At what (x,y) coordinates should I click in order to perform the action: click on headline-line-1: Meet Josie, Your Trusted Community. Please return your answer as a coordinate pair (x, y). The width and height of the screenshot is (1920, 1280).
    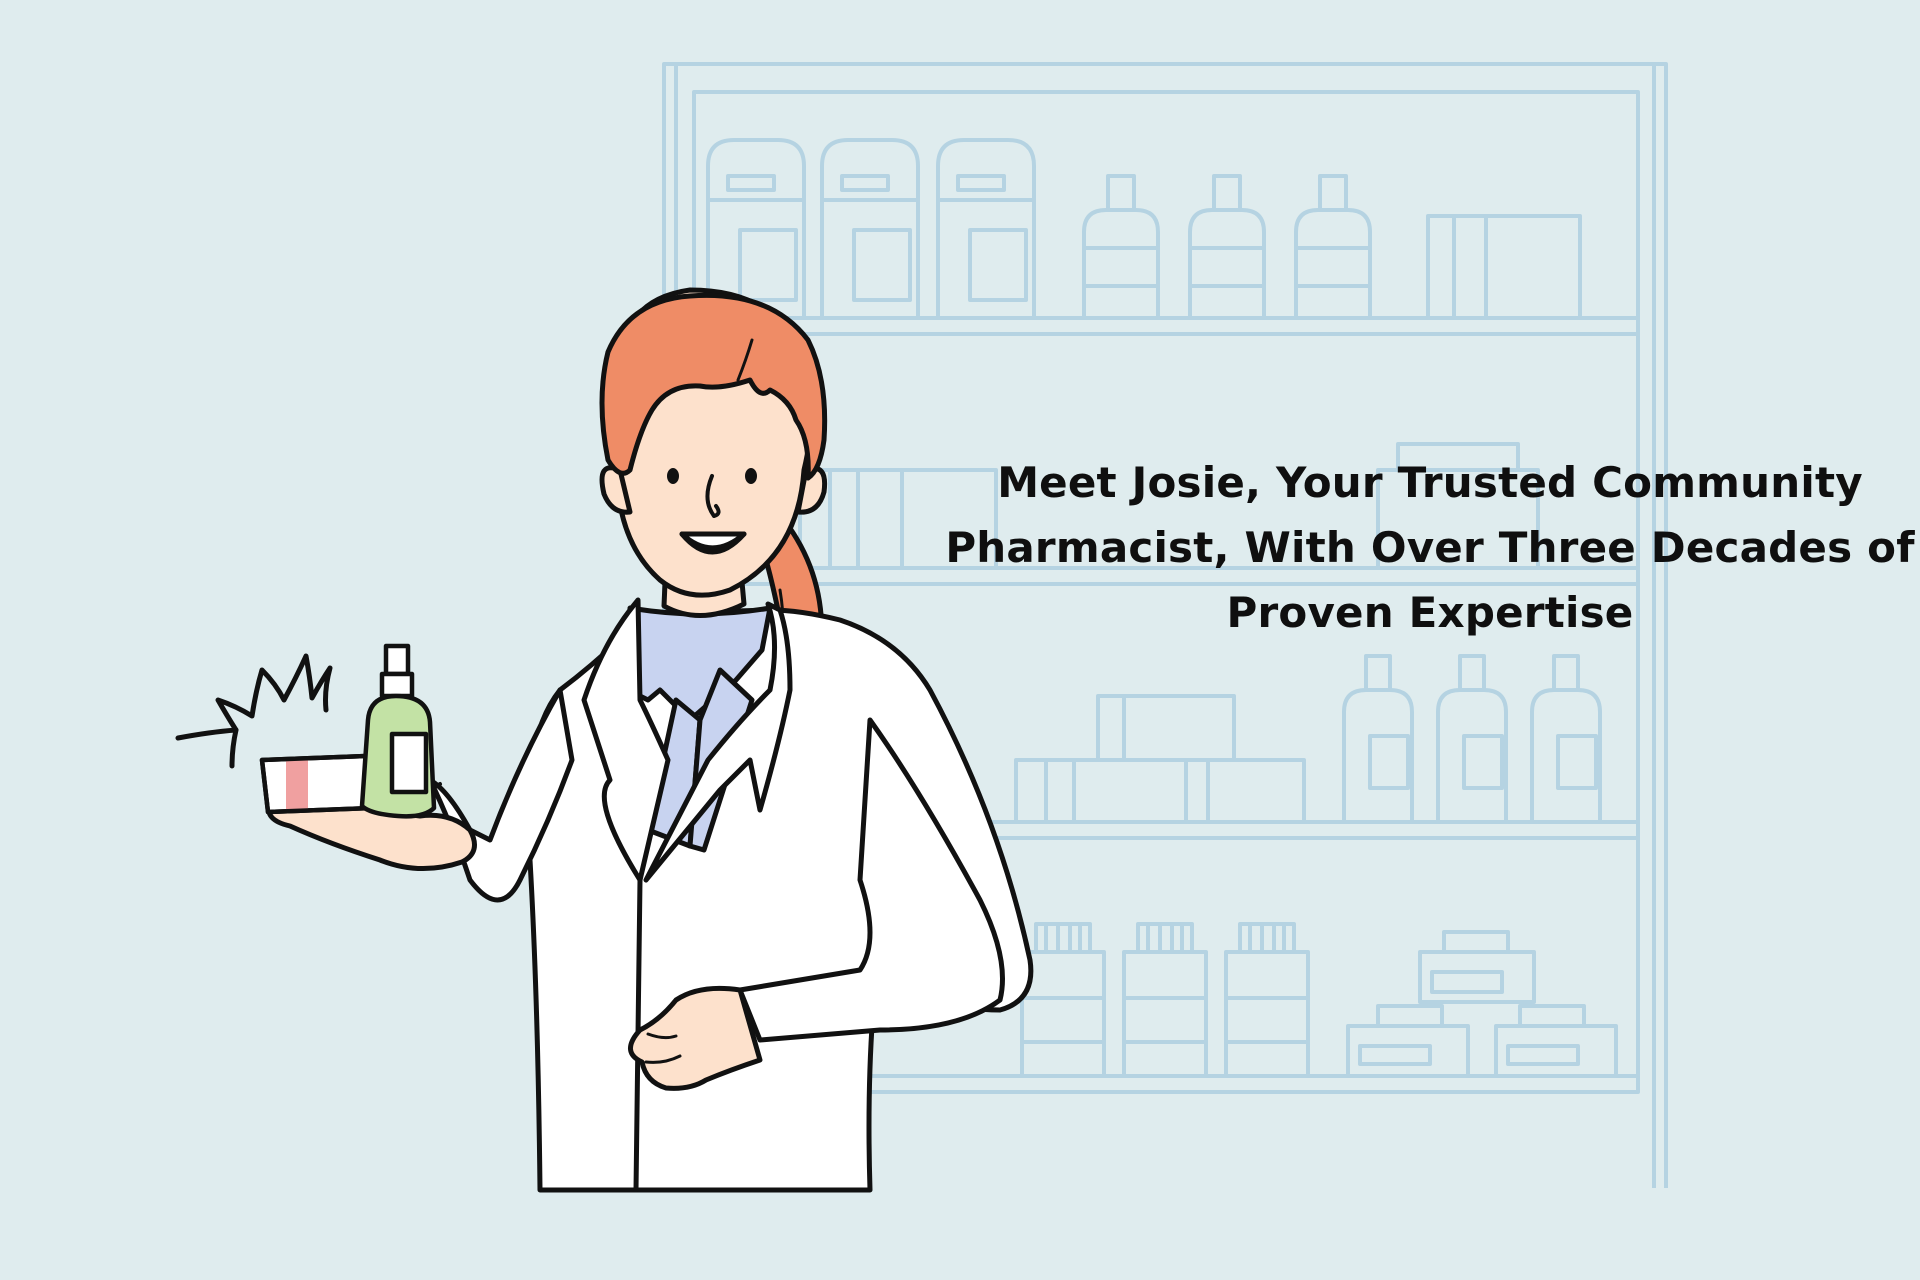
    Looking at the image, I should click on (1430, 482).